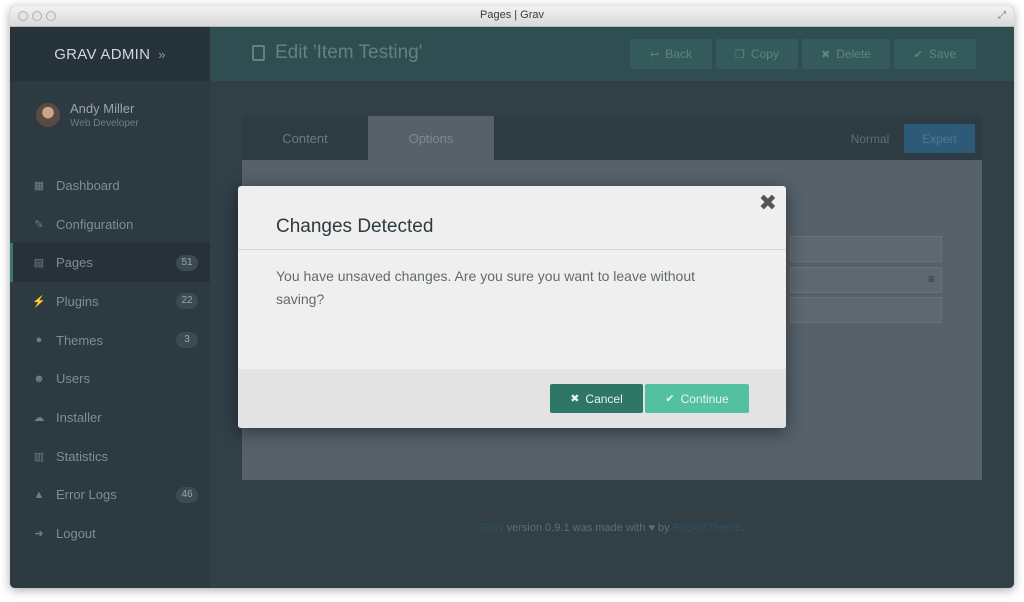 The image size is (1024, 602). I want to click on sidebar-item-logout: ➜ Logout, so click(110, 533).